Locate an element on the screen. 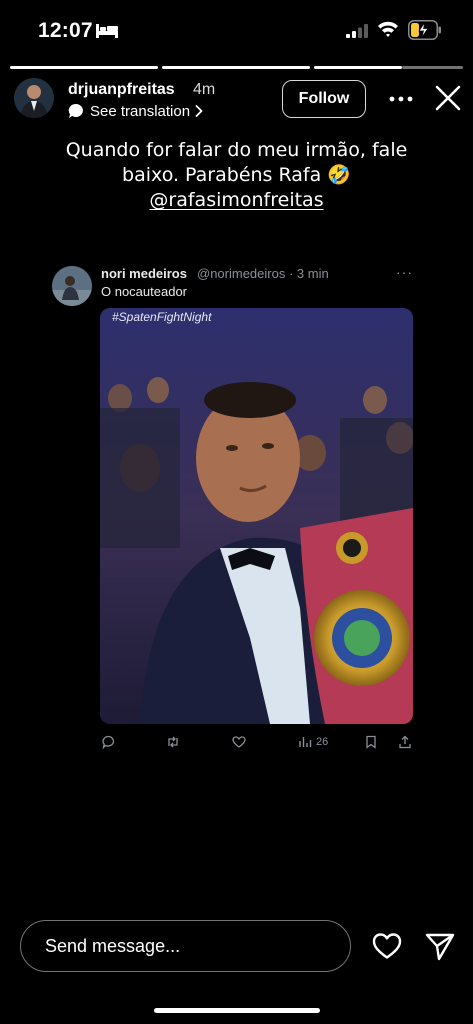 Image resolution: width=473 pixels, height=1024 pixels. heart-icon is located at coordinates (239, 742).